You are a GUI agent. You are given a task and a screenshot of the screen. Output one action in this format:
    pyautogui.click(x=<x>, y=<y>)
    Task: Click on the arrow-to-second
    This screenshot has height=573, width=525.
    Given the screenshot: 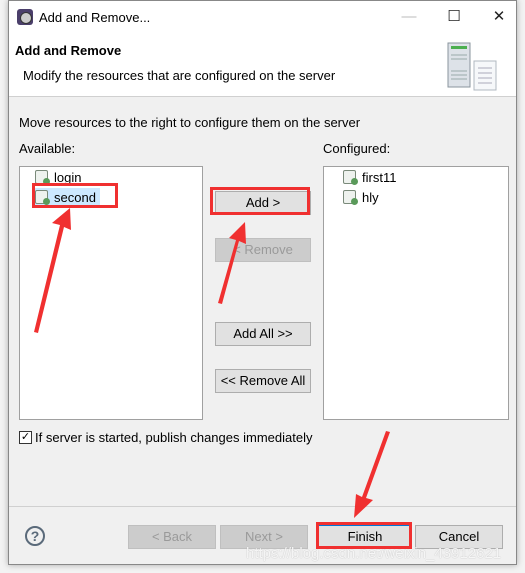 What is the action you would take?
    pyautogui.click(x=52, y=270)
    